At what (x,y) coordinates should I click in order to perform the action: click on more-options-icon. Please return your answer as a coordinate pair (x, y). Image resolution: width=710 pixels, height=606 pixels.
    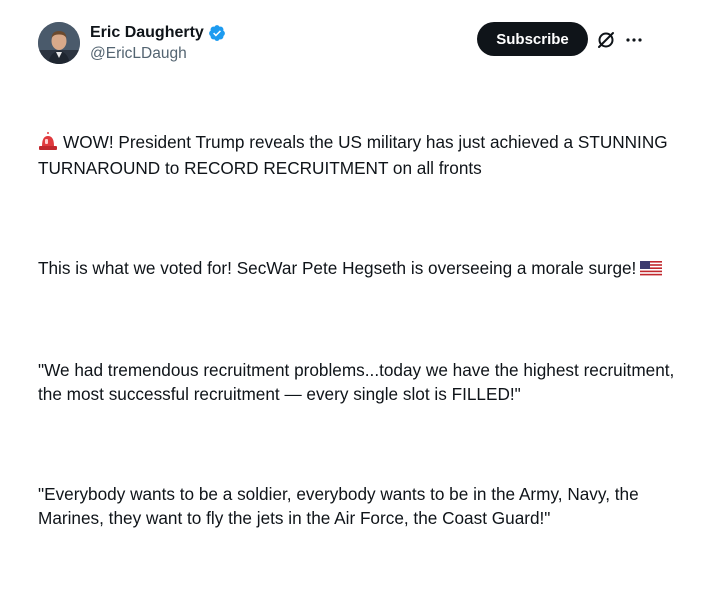
    Looking at the image, I should click on (634, 40).